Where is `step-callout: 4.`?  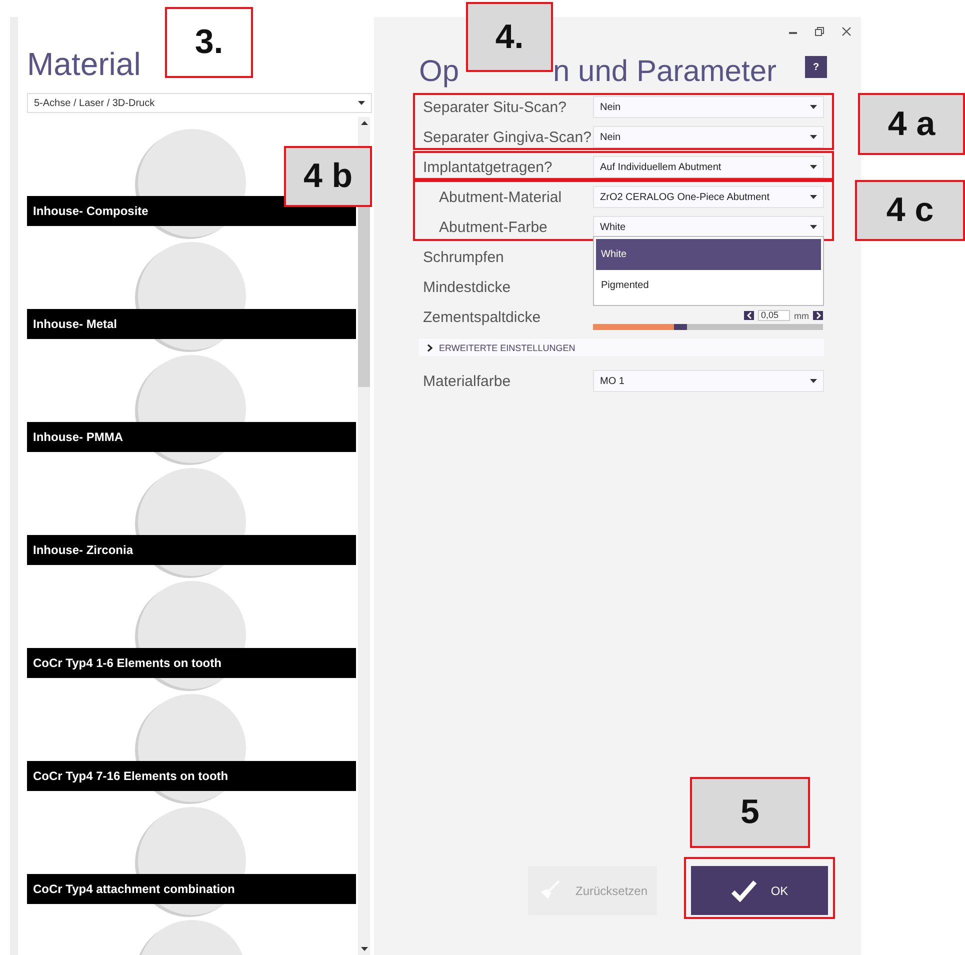
step-callout: 4. is located at coordinates (509, 37).